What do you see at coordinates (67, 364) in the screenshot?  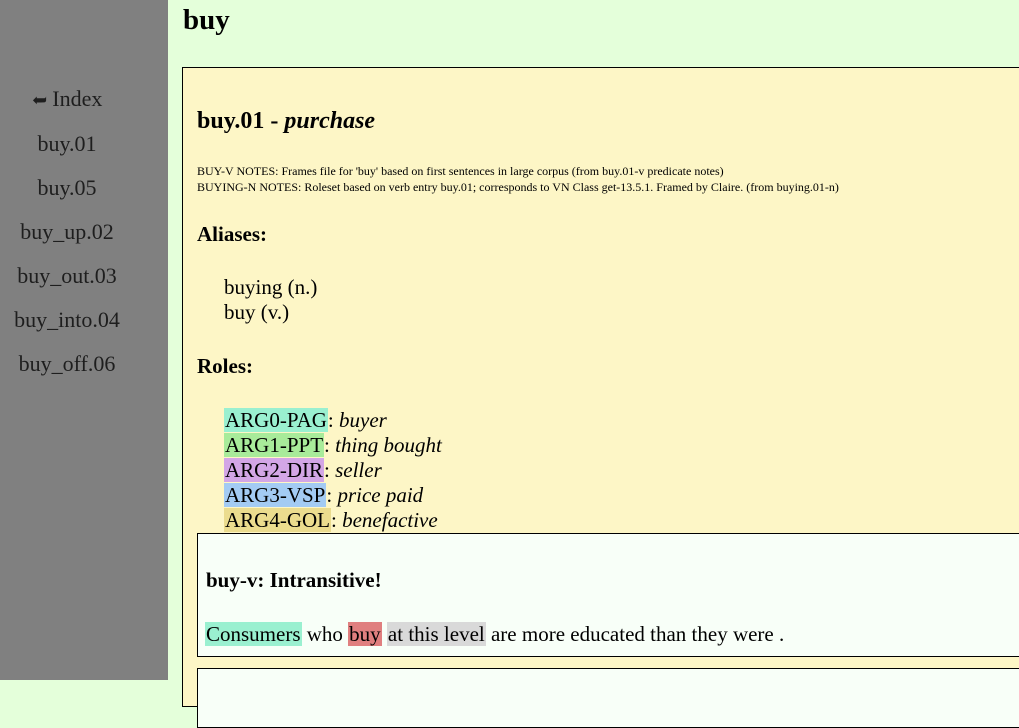 I see `sidebar-item-buy-off-06: buy_off.06` at bounding box center [67, 364].